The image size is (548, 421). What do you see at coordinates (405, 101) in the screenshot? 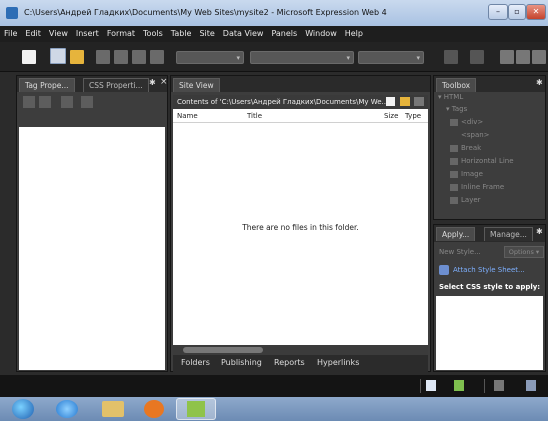
I see `folder-icon` at bounding box center [405, 101].